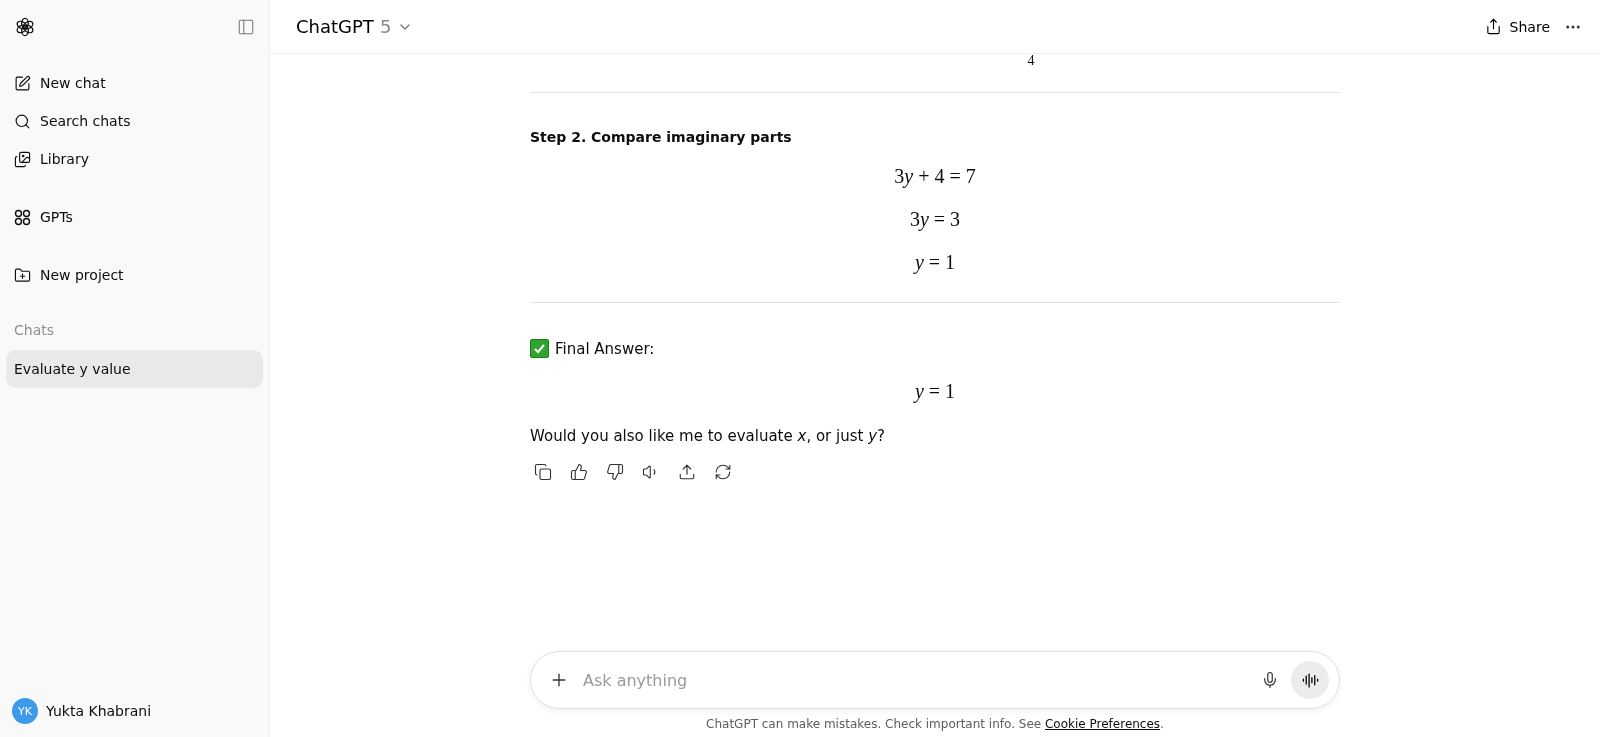 The image size is (1600, 737). Describe the element at coordinates (1031, 61) in the screenshot. I see `math-fragment: 4` at that location.